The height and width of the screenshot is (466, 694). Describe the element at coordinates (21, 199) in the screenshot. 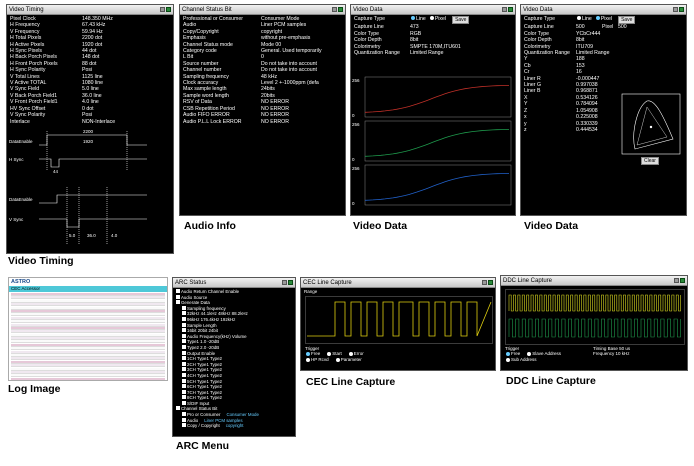

I see `dataenable2-label: DataEnable` at that location.